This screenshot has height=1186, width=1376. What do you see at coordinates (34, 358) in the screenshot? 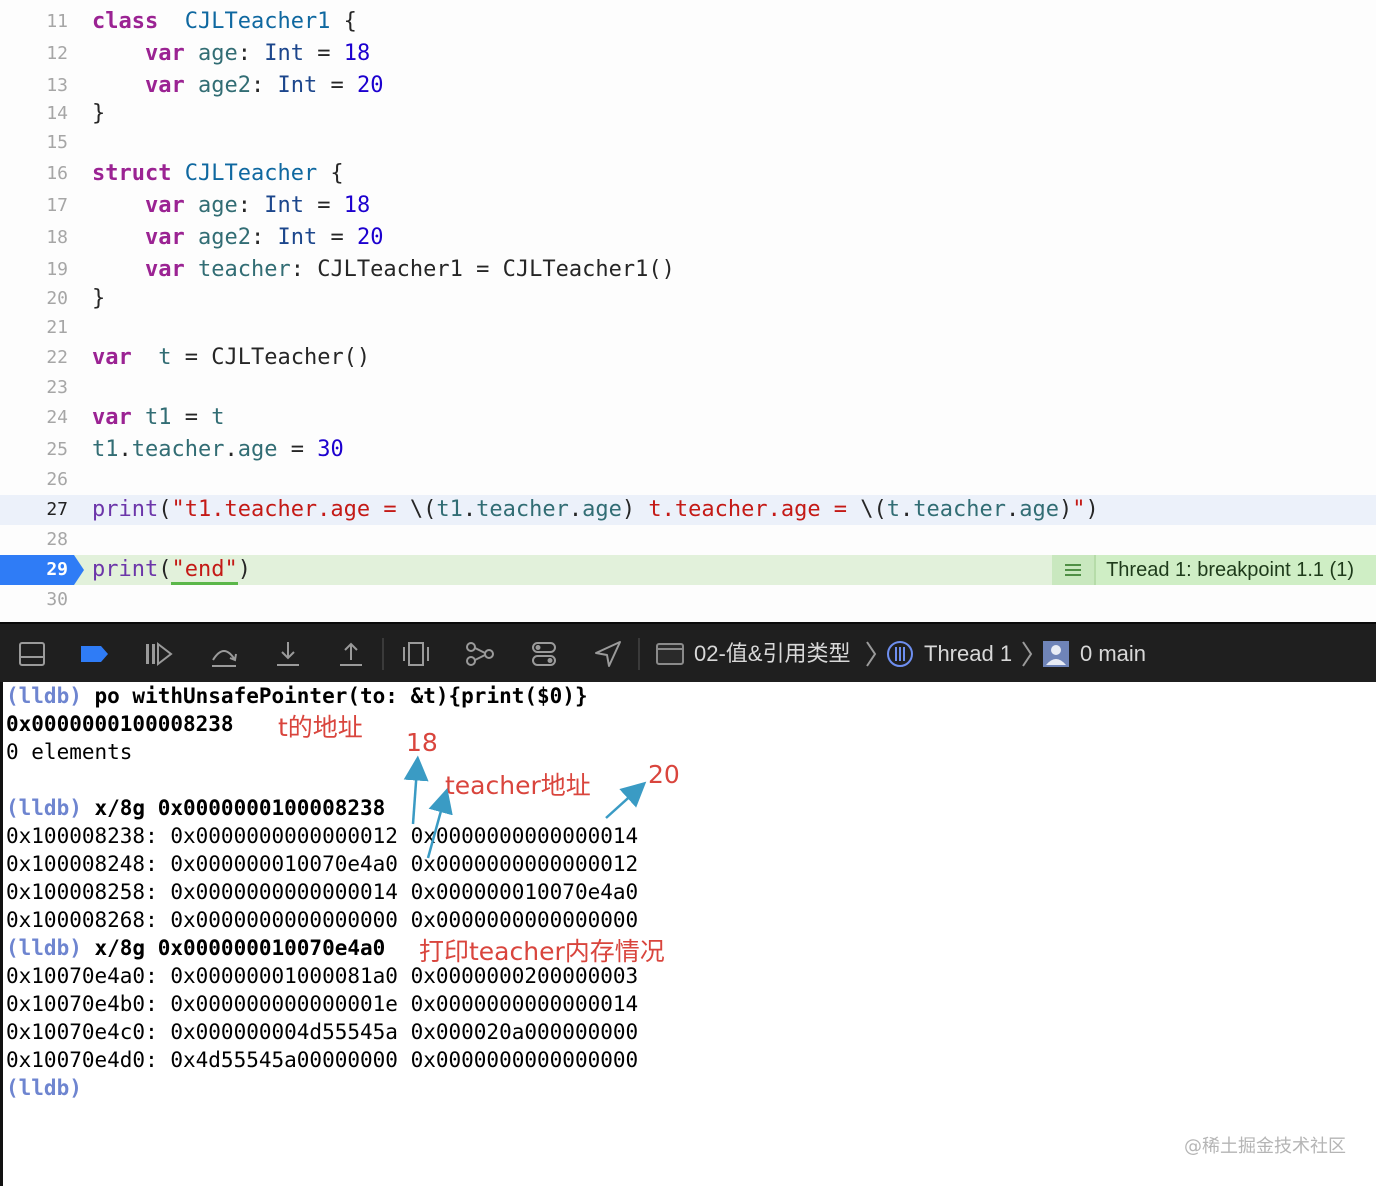
I see `line-number: 22` at bounding box center [34, 358].